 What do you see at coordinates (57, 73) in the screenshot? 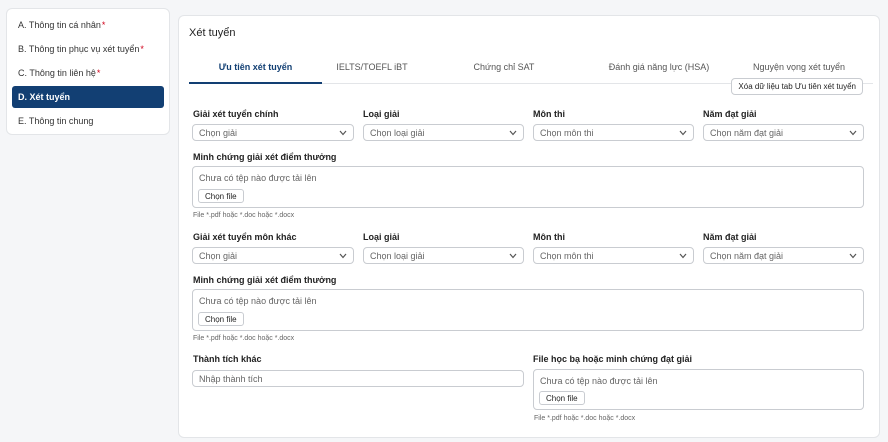
I see `sidebar-item-label: C. Thông tin liên hệ` at bounding box center [57, 73].